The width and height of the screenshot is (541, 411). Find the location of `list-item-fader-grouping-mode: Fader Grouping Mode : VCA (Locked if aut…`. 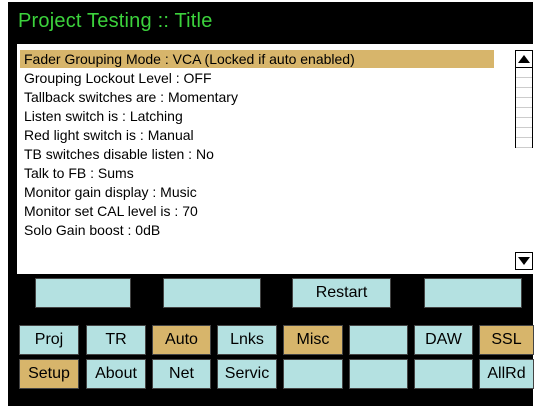

list-item-fader-grouping-mode: Fader Grouping Mode : VCA (Locked if aut… is located at coordinates (257, 59).